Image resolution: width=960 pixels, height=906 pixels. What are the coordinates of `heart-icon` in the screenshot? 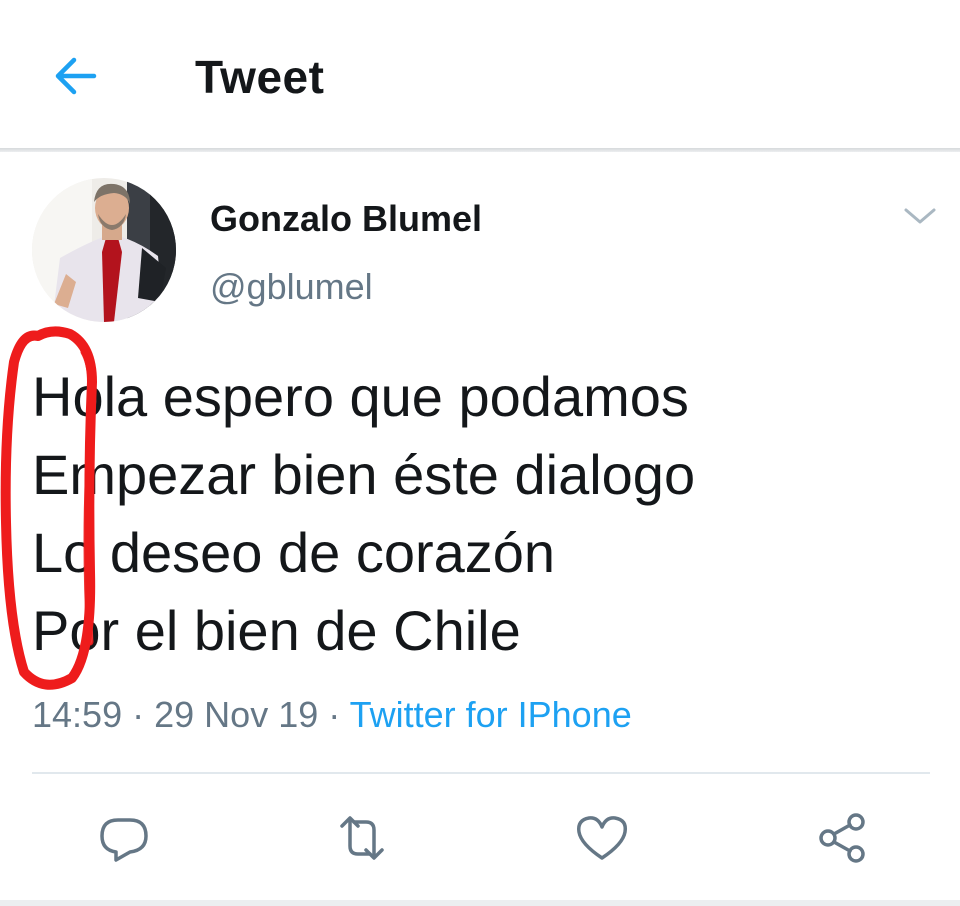 It's located at (602, 838).